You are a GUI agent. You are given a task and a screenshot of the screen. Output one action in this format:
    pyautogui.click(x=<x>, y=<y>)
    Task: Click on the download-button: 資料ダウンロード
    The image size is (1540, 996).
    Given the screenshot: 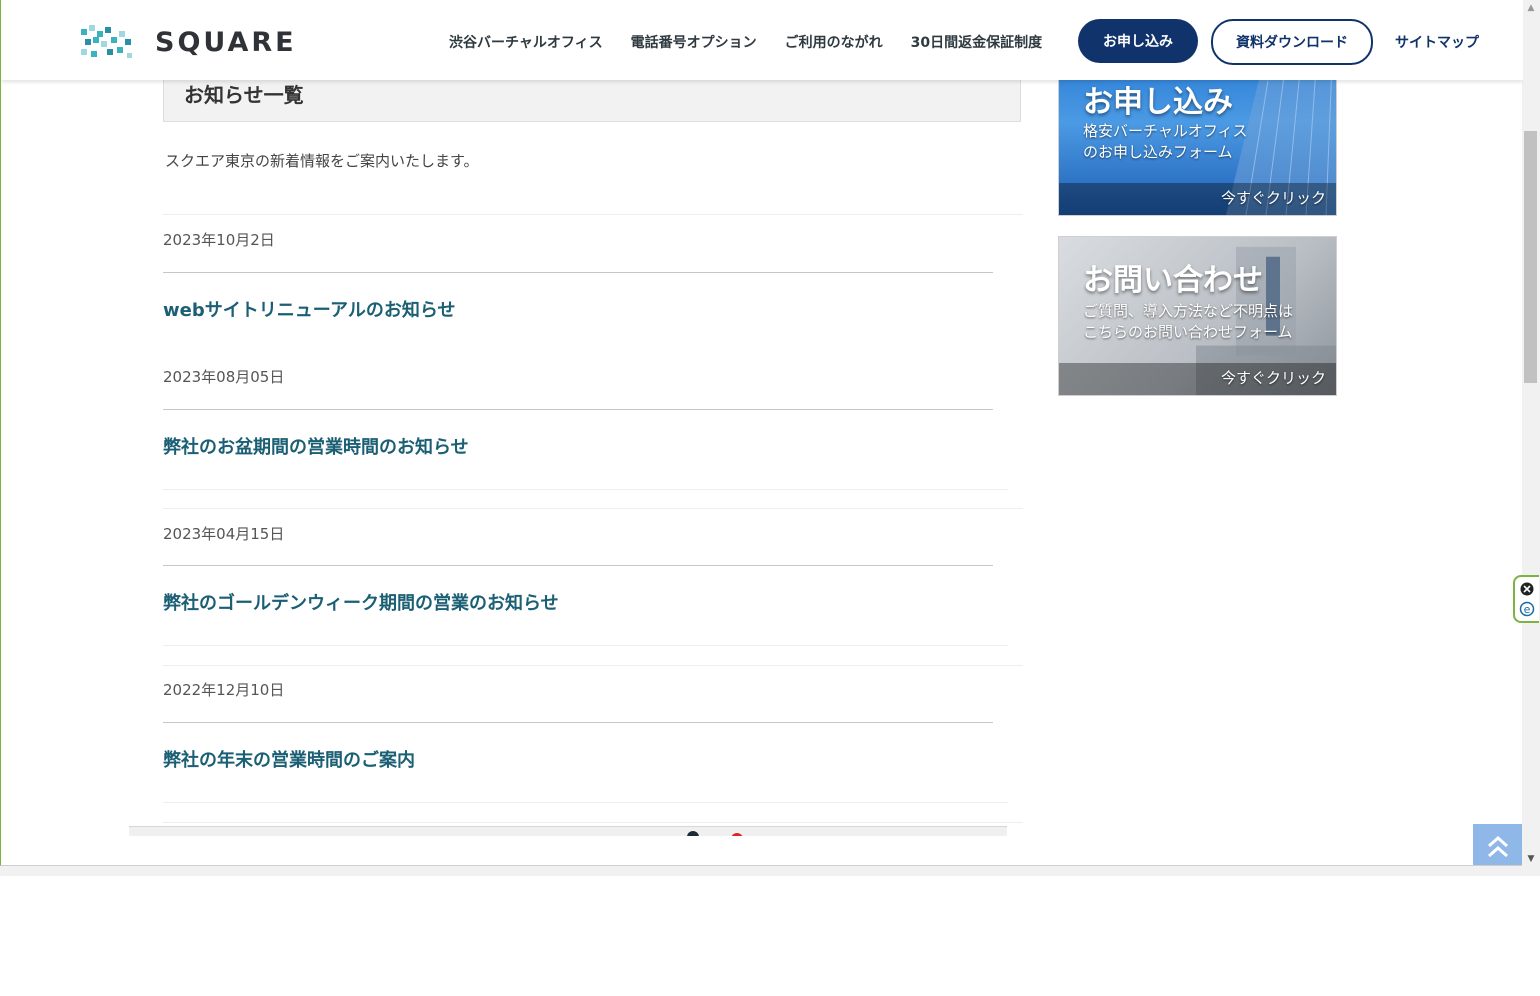 What is the action you would take?
    pyautogui.click(x=1292, y=42)
    